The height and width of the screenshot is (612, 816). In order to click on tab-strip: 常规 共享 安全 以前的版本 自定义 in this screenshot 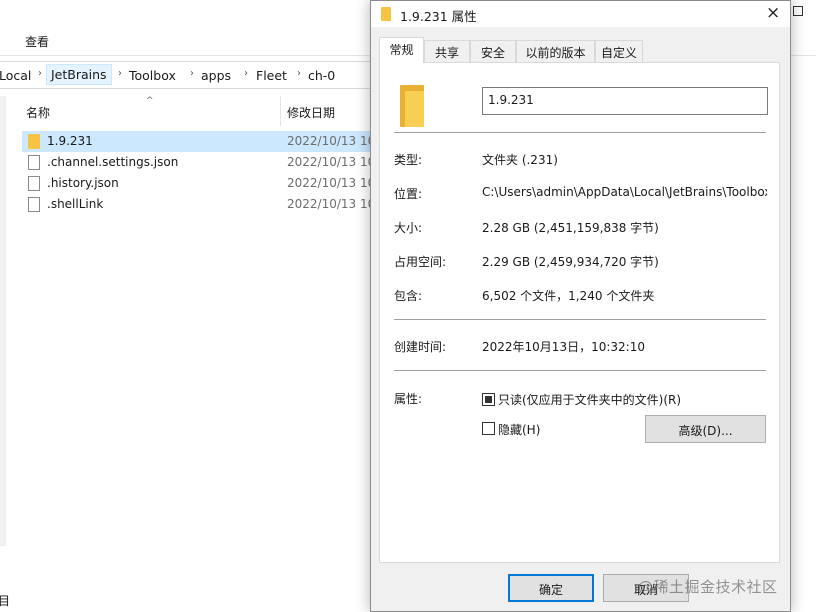, I will do `click(579, 50)`.